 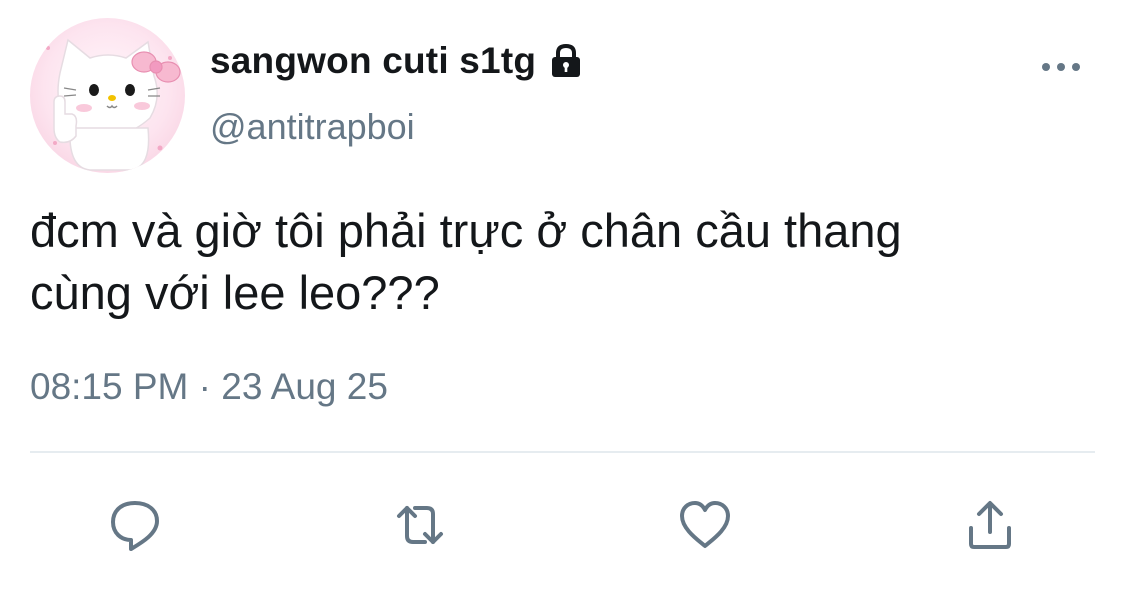 I want to click on tweet-date: 23 Aug 25, so click(x=304, y=386).